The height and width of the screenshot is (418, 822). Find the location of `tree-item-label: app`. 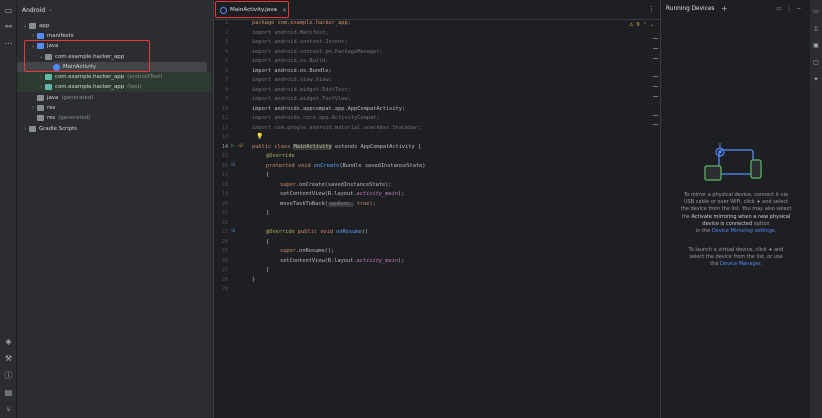

tree-item-label: app is located at coordinates (44, 26).